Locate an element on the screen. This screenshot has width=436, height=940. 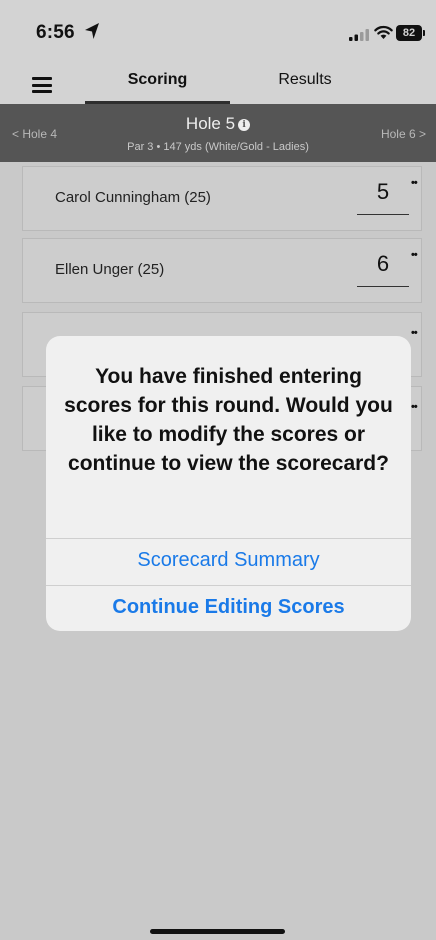
hole-title: Hole 5i is located at coordinates (218, 124).